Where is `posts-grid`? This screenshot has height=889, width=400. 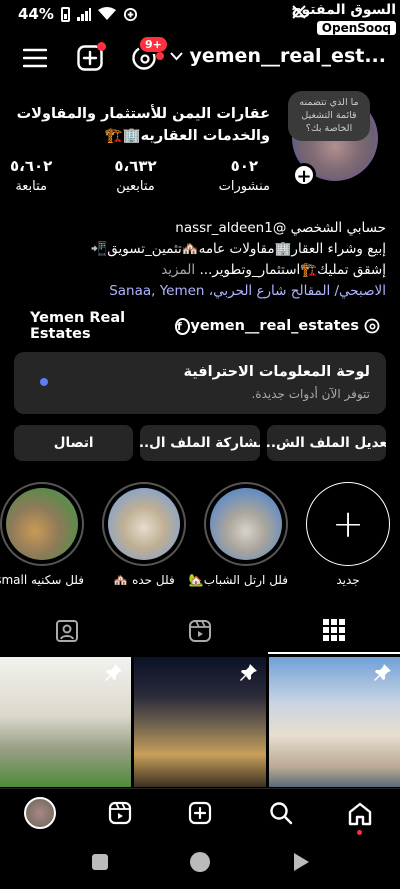
posts-grid is located at coordinates (200, 722).